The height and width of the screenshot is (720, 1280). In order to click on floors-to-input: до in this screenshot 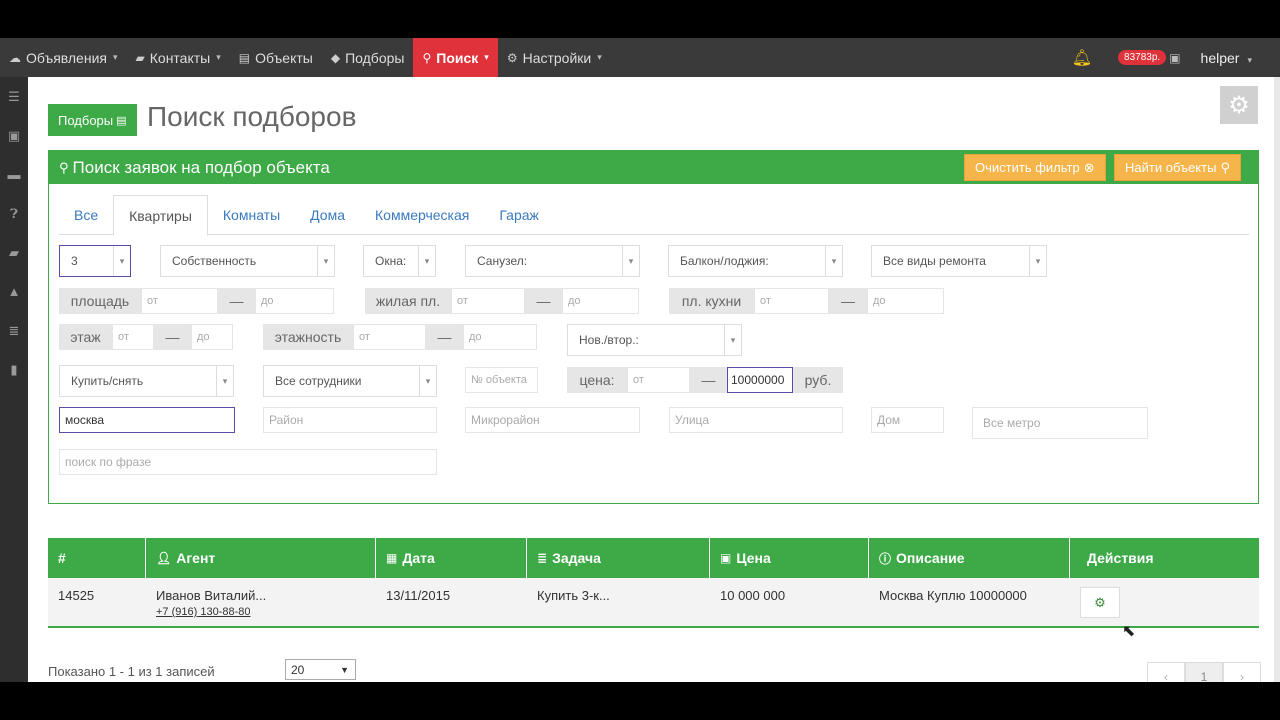, I will do `click(500, 337)`.